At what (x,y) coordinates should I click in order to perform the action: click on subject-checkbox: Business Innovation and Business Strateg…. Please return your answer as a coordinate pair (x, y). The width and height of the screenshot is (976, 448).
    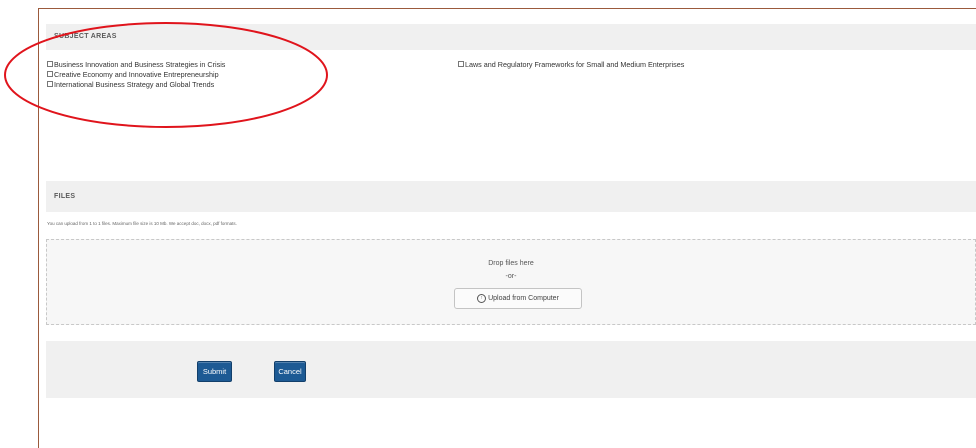
    Looking at the image, I should click on (136, 64).